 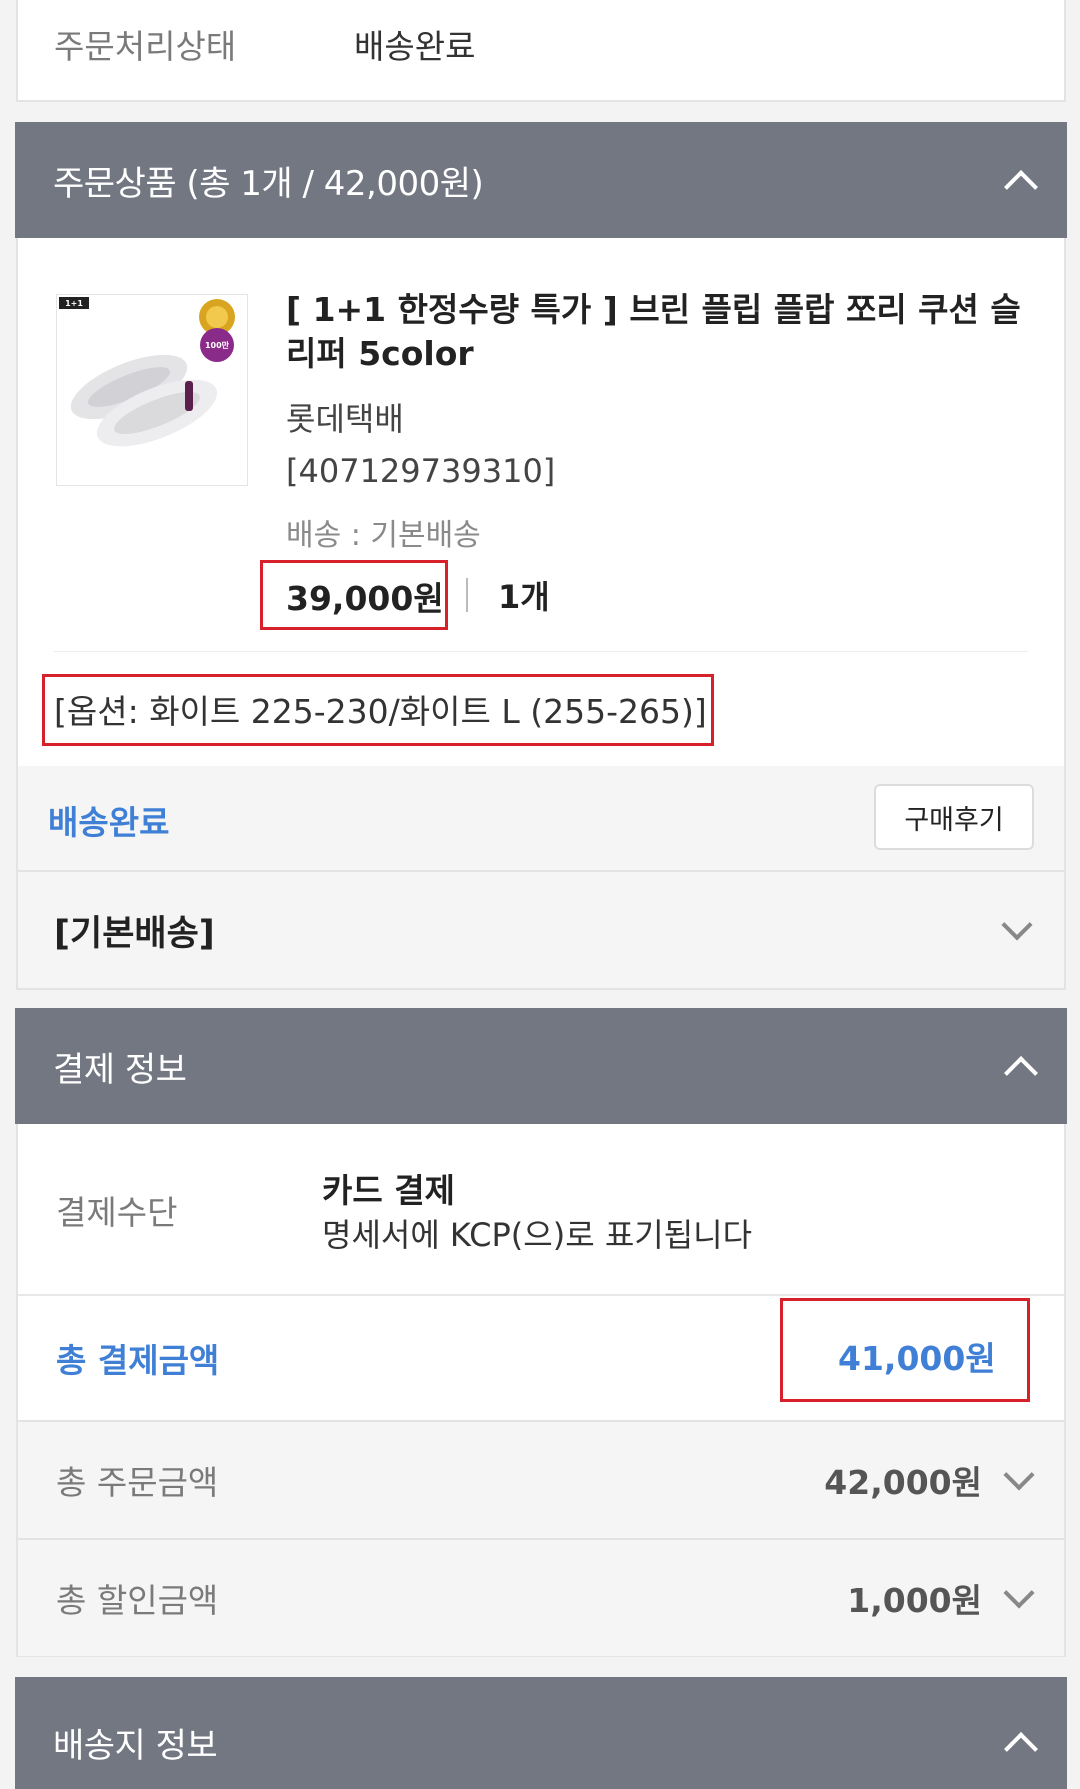 I want to click on shipping-info-title: 배송지 정보, so click(x=135, y=1745).